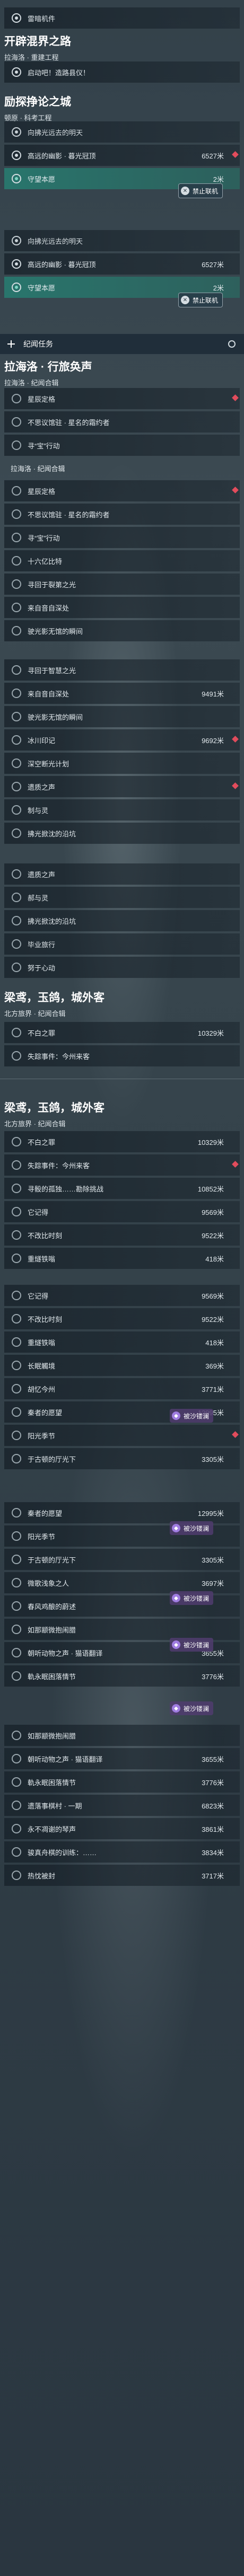 This screenshot has height=2576, width=244. I want to click on objective-row: 雷暗机件, so click(122, 18).